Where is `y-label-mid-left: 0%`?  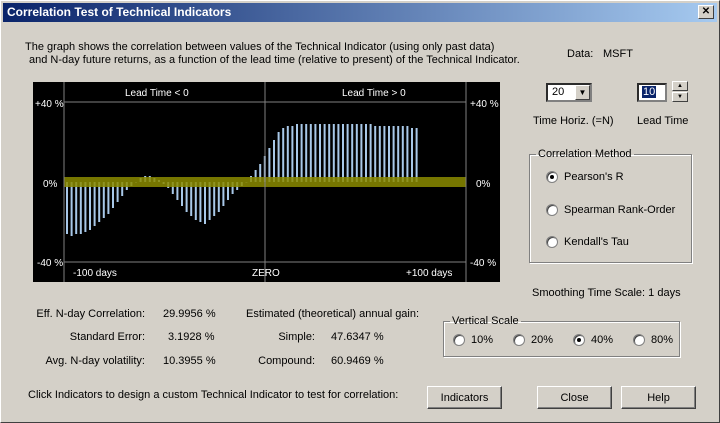
y-label-mid-left: 0% is located at coordinates (50, 184).